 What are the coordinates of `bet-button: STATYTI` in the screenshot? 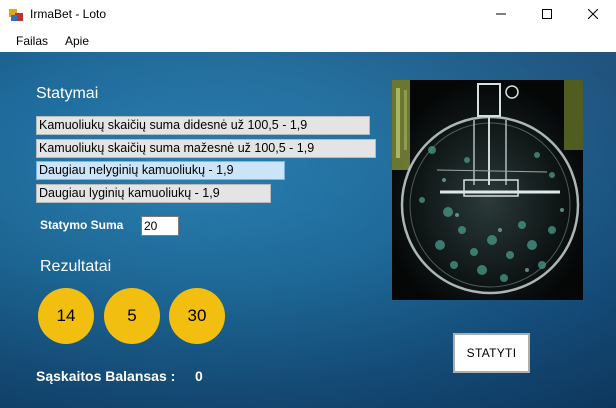 It's located at (491, 353).